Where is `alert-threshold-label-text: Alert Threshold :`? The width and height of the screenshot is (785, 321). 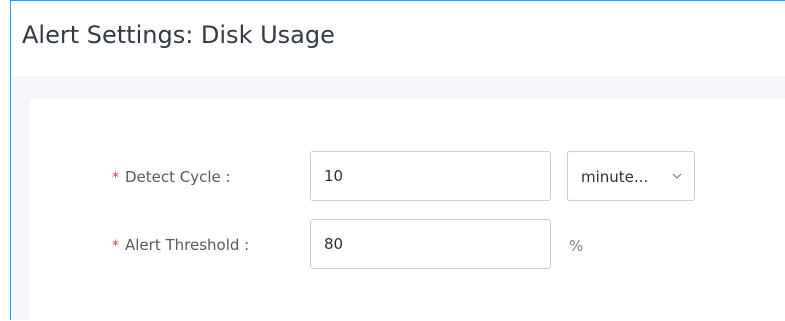
alert-threshold-label-text: Alert Threshold : is located at coordinates (187, 245).